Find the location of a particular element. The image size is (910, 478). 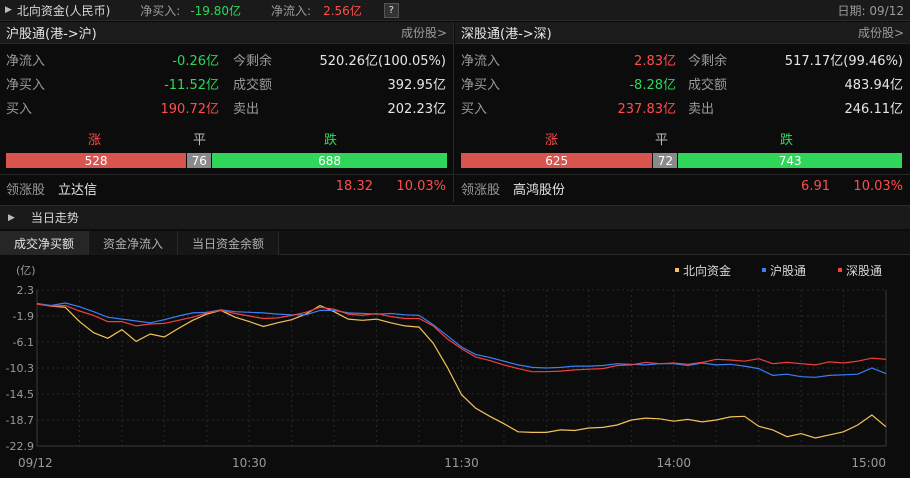

sz-connect-title: 深股通(港->深) is located at coordinates (506, 34).